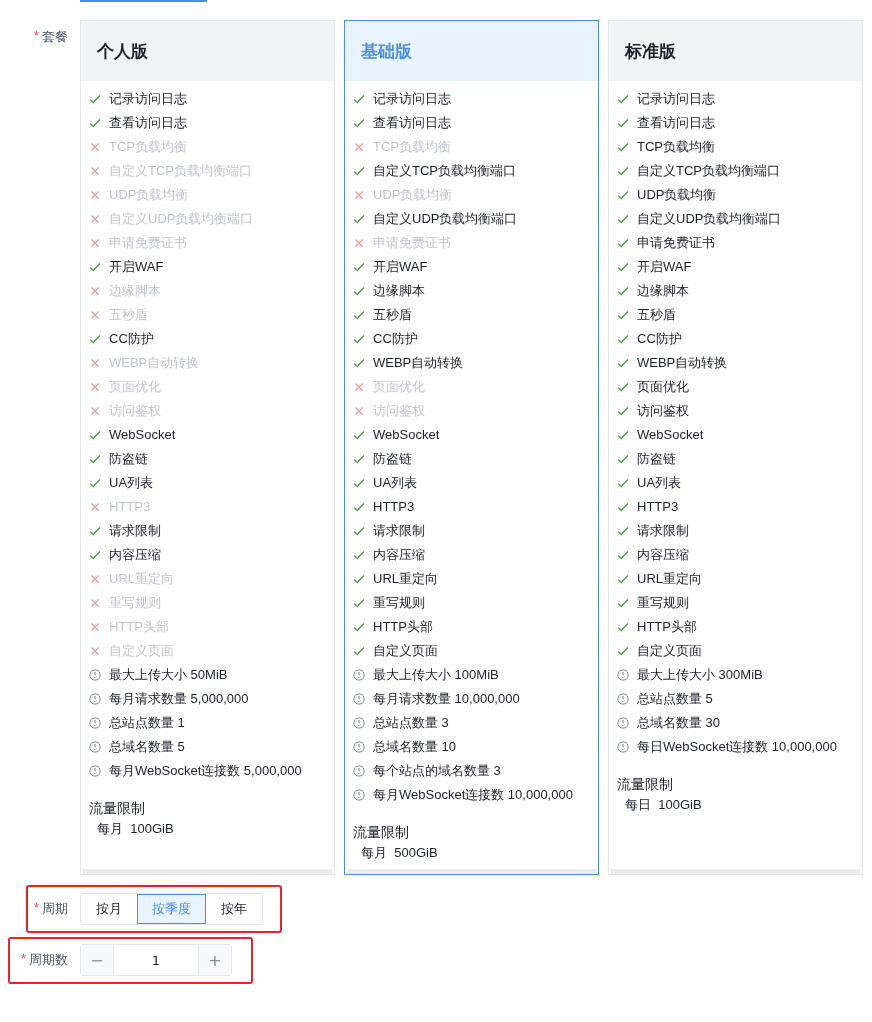  What do you see at coordinates (415, 747) in the screenshot?
I see `limit-label: 总域名数量 10` at bounding box center [415, 747].